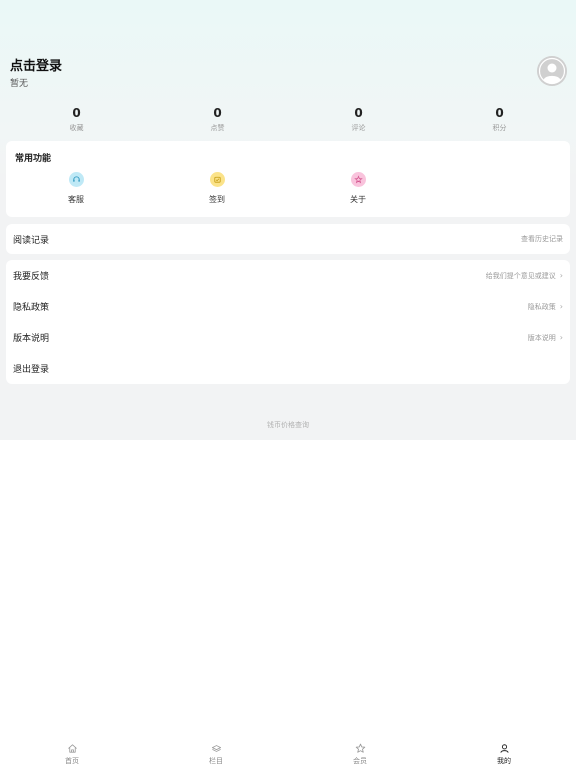 The width and height of the screenshot is (576, 768). What do you see at coordinates (33, 159) in the screenshot?
I see `common-functions-title: 常用功能` at bounding box center [33, 159].